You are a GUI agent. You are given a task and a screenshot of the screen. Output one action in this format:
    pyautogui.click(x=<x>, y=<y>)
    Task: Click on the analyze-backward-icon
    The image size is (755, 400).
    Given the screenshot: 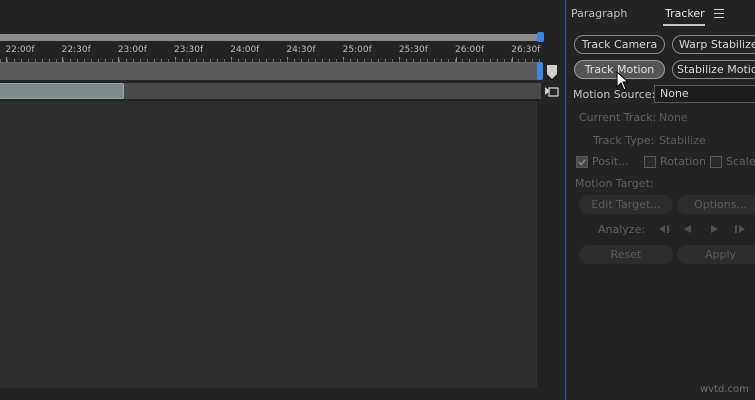 What is the action you would take?
    pyautogui.click(x=688, y=229)
    